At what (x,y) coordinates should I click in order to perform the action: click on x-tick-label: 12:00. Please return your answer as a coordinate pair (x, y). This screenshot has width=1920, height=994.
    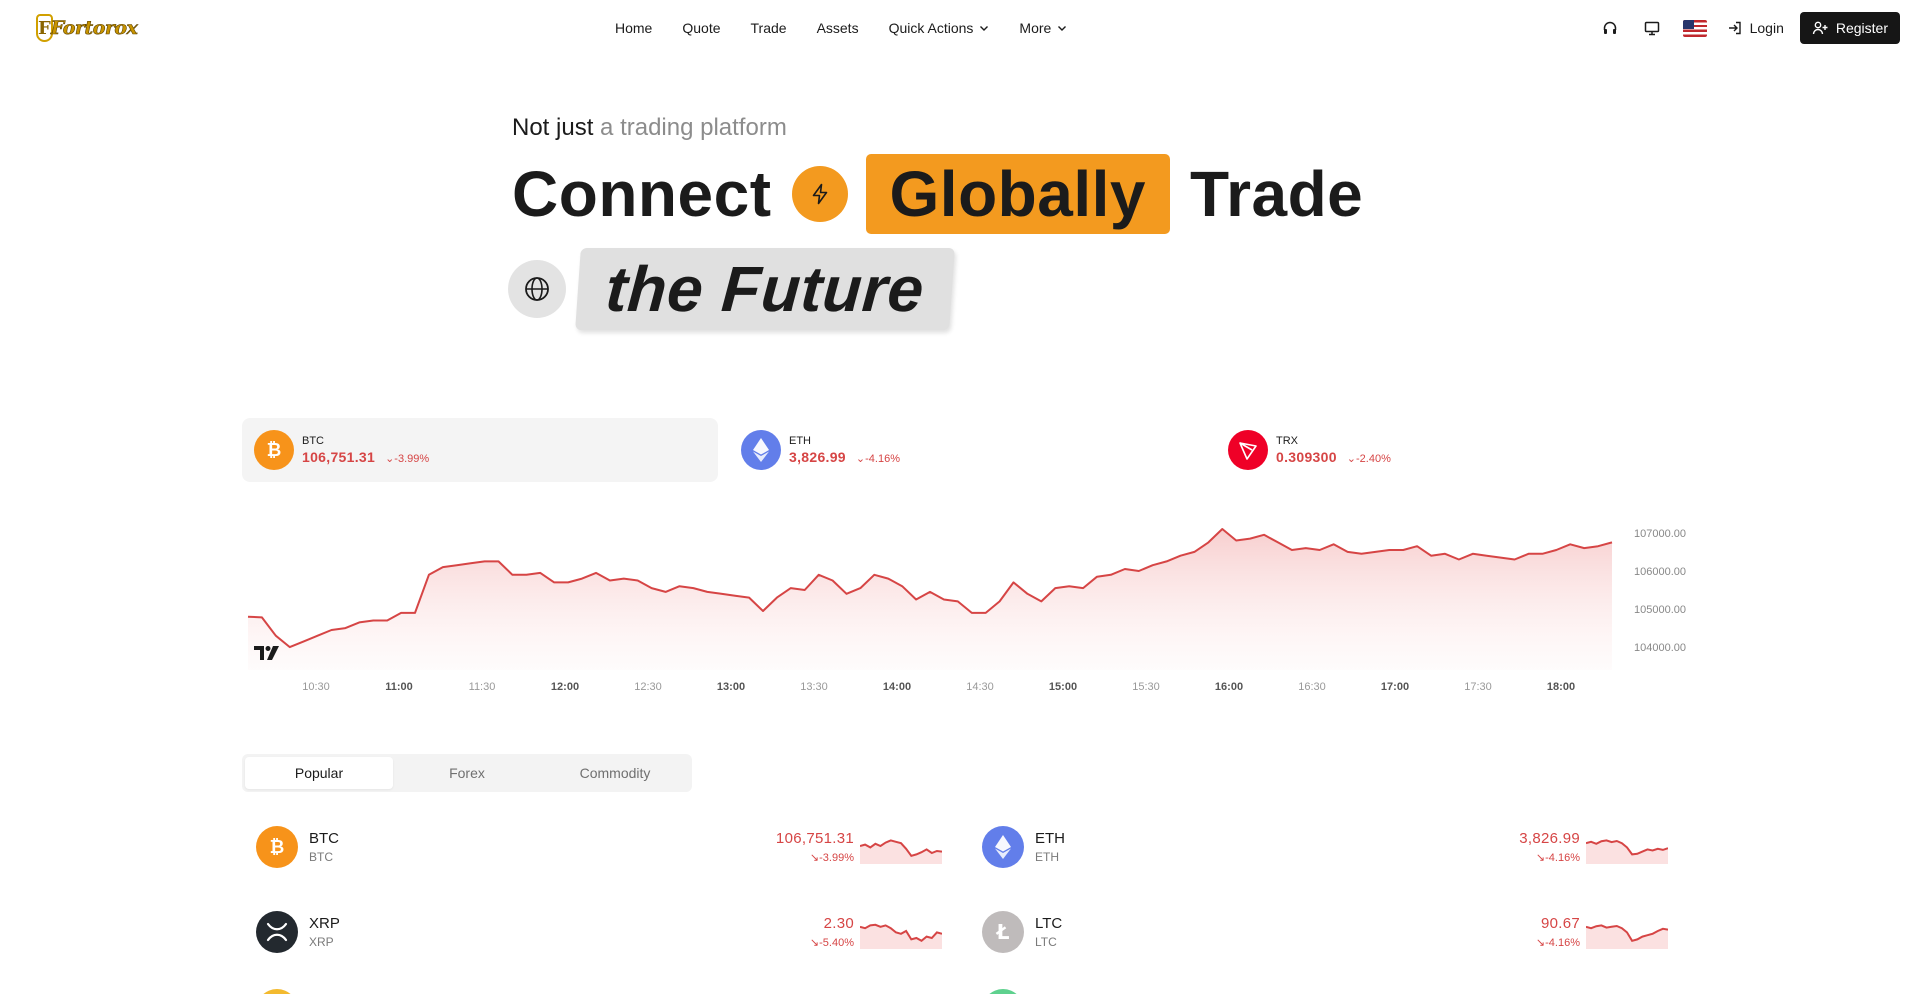
    Looking at the image, I should click on (565, 687).